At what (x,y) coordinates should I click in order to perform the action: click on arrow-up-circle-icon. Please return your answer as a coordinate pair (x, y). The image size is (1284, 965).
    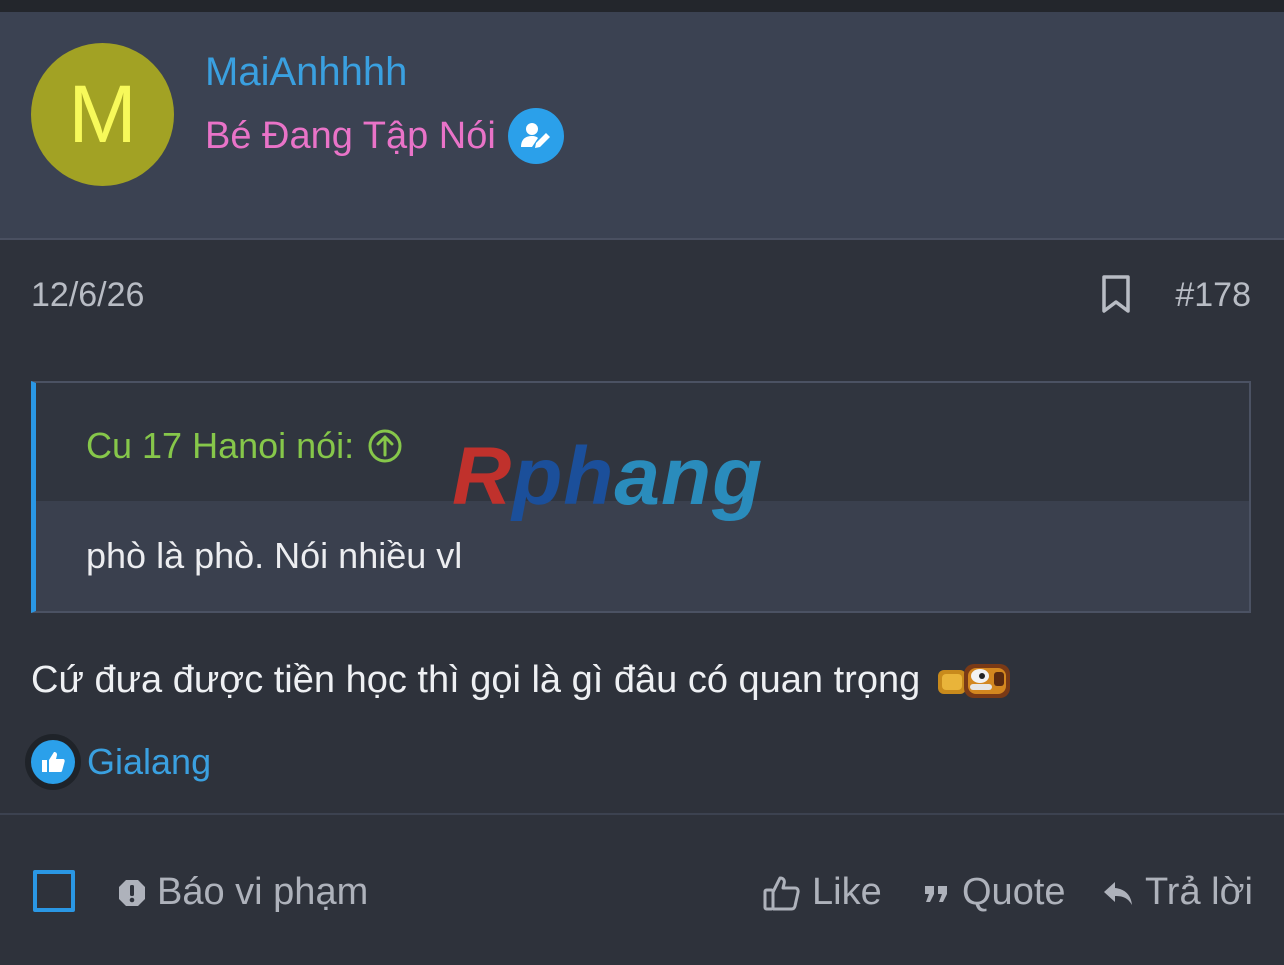
    Looking at the image, I should click on (385, 446).